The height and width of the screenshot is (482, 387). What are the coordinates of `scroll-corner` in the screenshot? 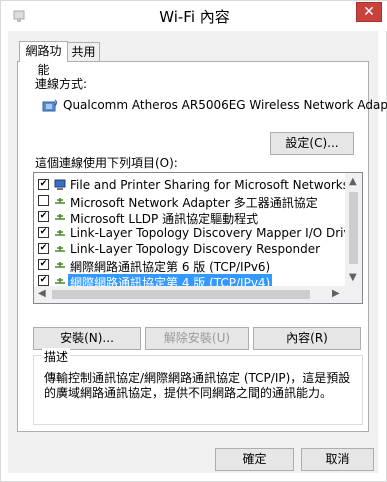 It's located at (353, 294).